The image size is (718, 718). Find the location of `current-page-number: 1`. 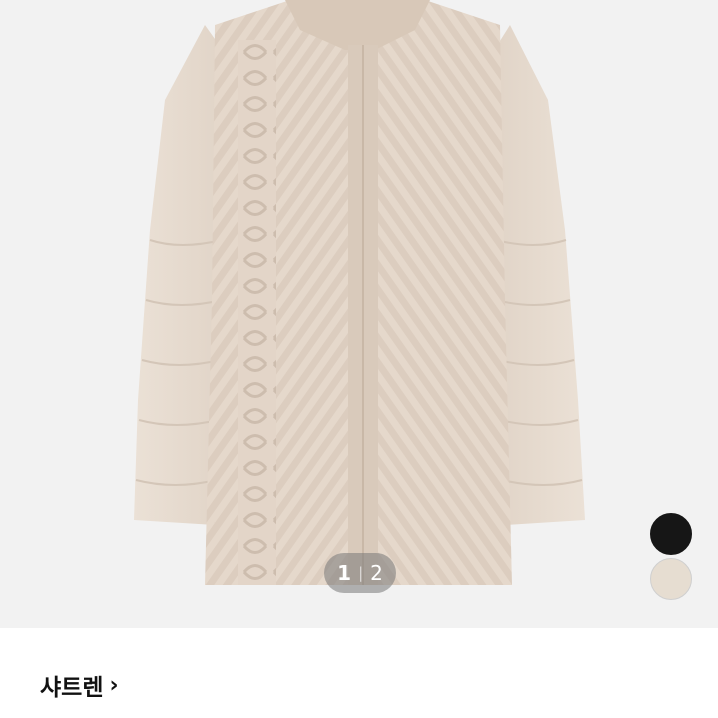

current-page-number: 1 is located at coordinates (344, 573).